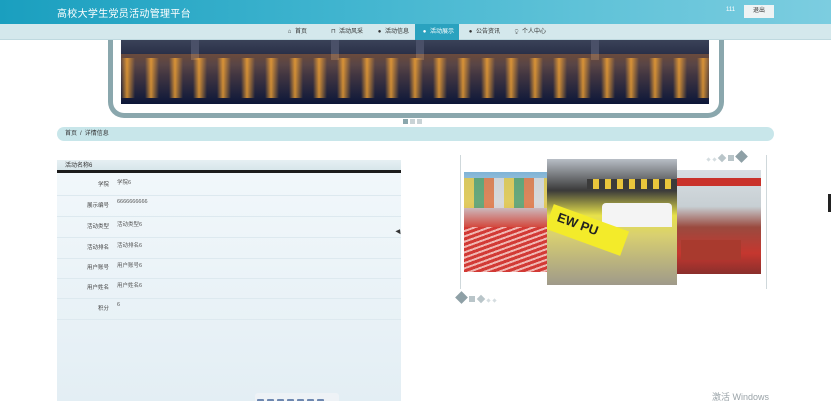 Image resolution: width=831 pixels, height=401 pixels. I want to click on nav-activity-display: ● 活动展示, so click(437, 32).